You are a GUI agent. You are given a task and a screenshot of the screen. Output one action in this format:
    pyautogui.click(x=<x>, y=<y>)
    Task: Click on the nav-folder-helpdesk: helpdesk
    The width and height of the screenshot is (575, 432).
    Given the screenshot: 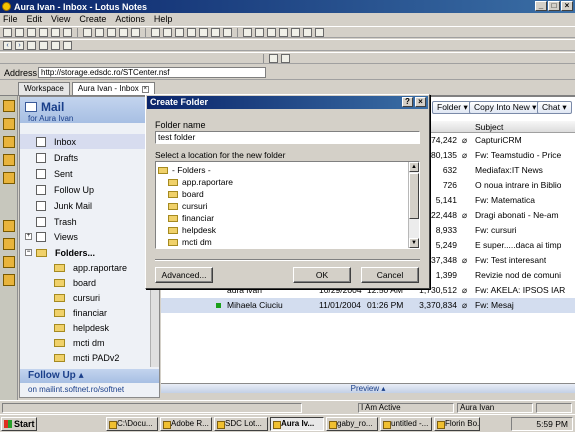 What is the action you would take?
    pyautogui.click(x=89, y=327)
    